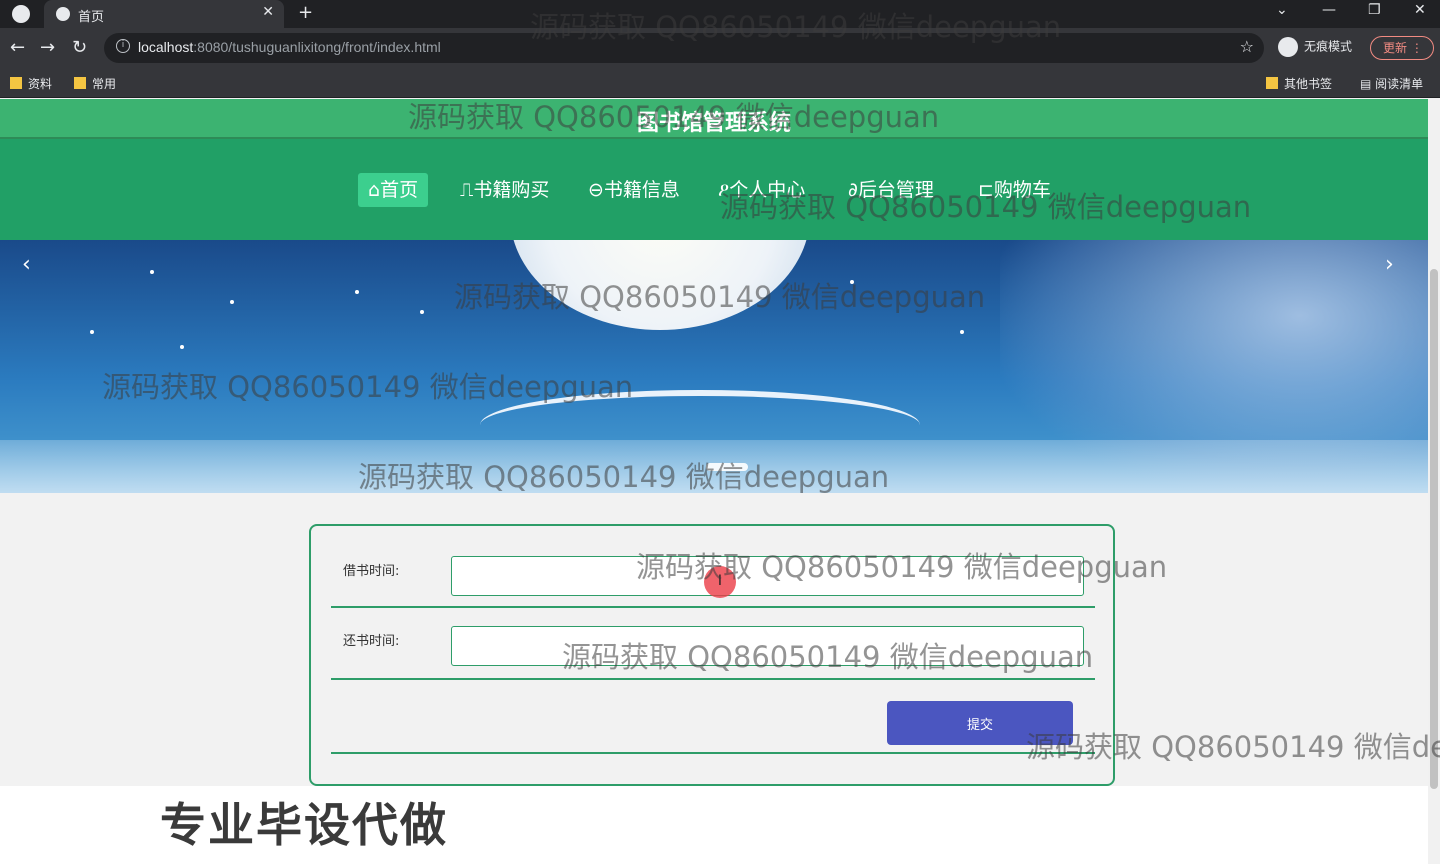  I want to click on incognito-icon, so click(1288, 47).